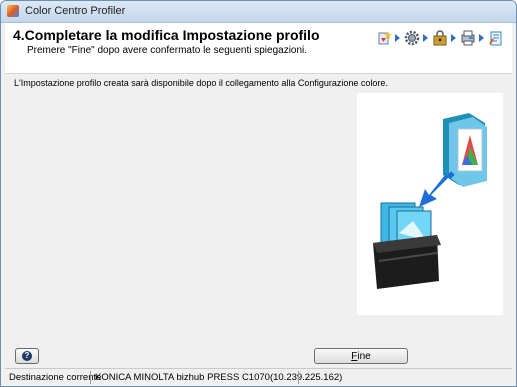  I want to click on color-box-icon, so click(407, 245).